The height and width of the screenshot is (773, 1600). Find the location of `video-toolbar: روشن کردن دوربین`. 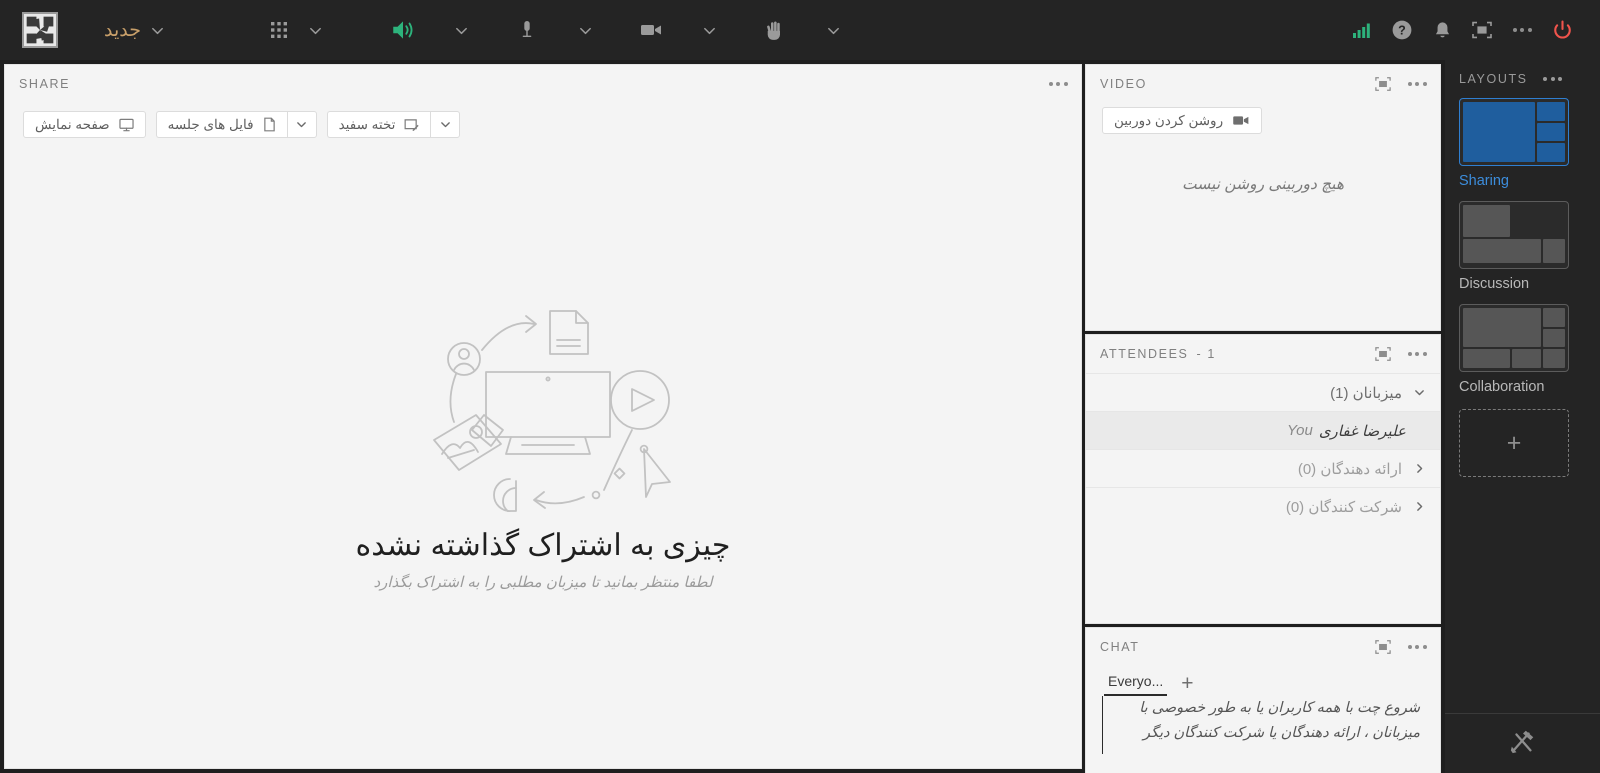

video-toolbar: روشن کردن دوربین is located at coordinates (1263, 120).